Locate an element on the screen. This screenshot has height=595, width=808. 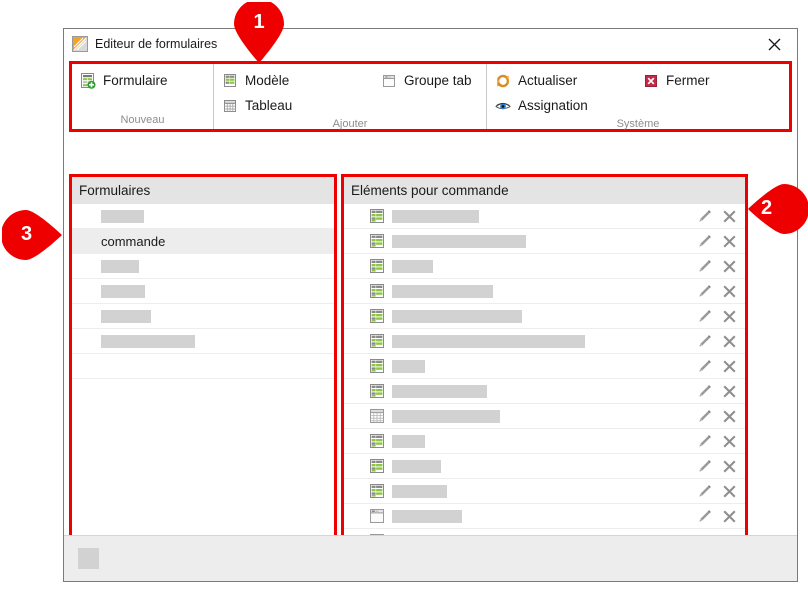
ribbon-item-actualiser: Actualiser is located at coordinates (561, 80).